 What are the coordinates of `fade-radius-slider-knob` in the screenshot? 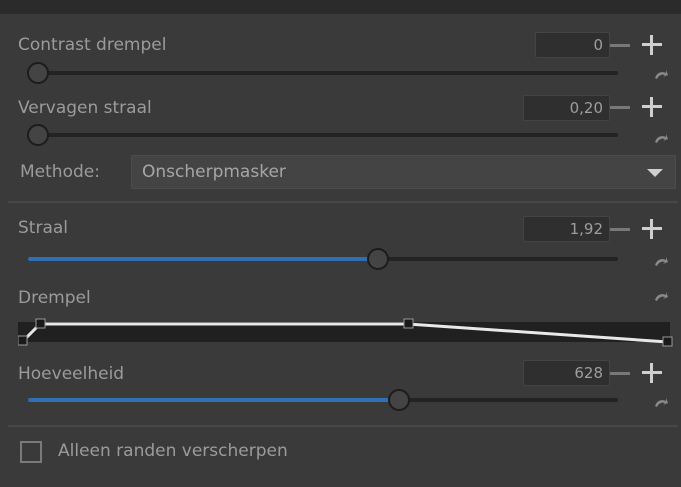 It's located at (38, 135).